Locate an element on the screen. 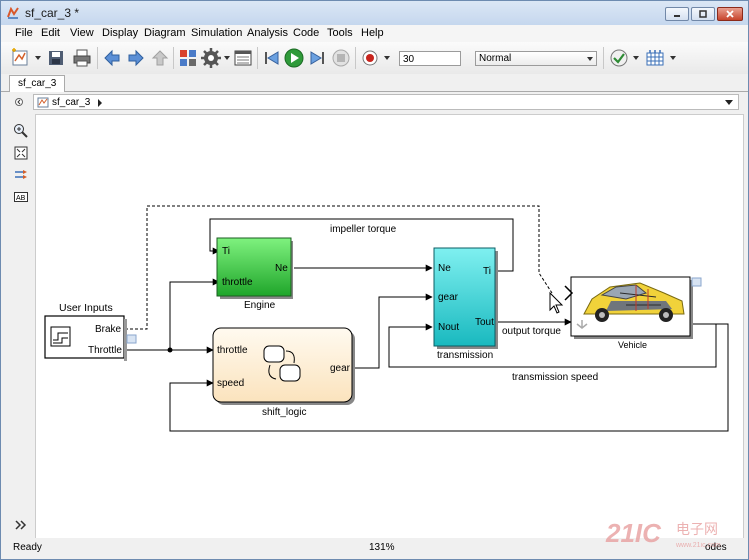  port-throttle: Throttle is located at coordinates (105, 350).